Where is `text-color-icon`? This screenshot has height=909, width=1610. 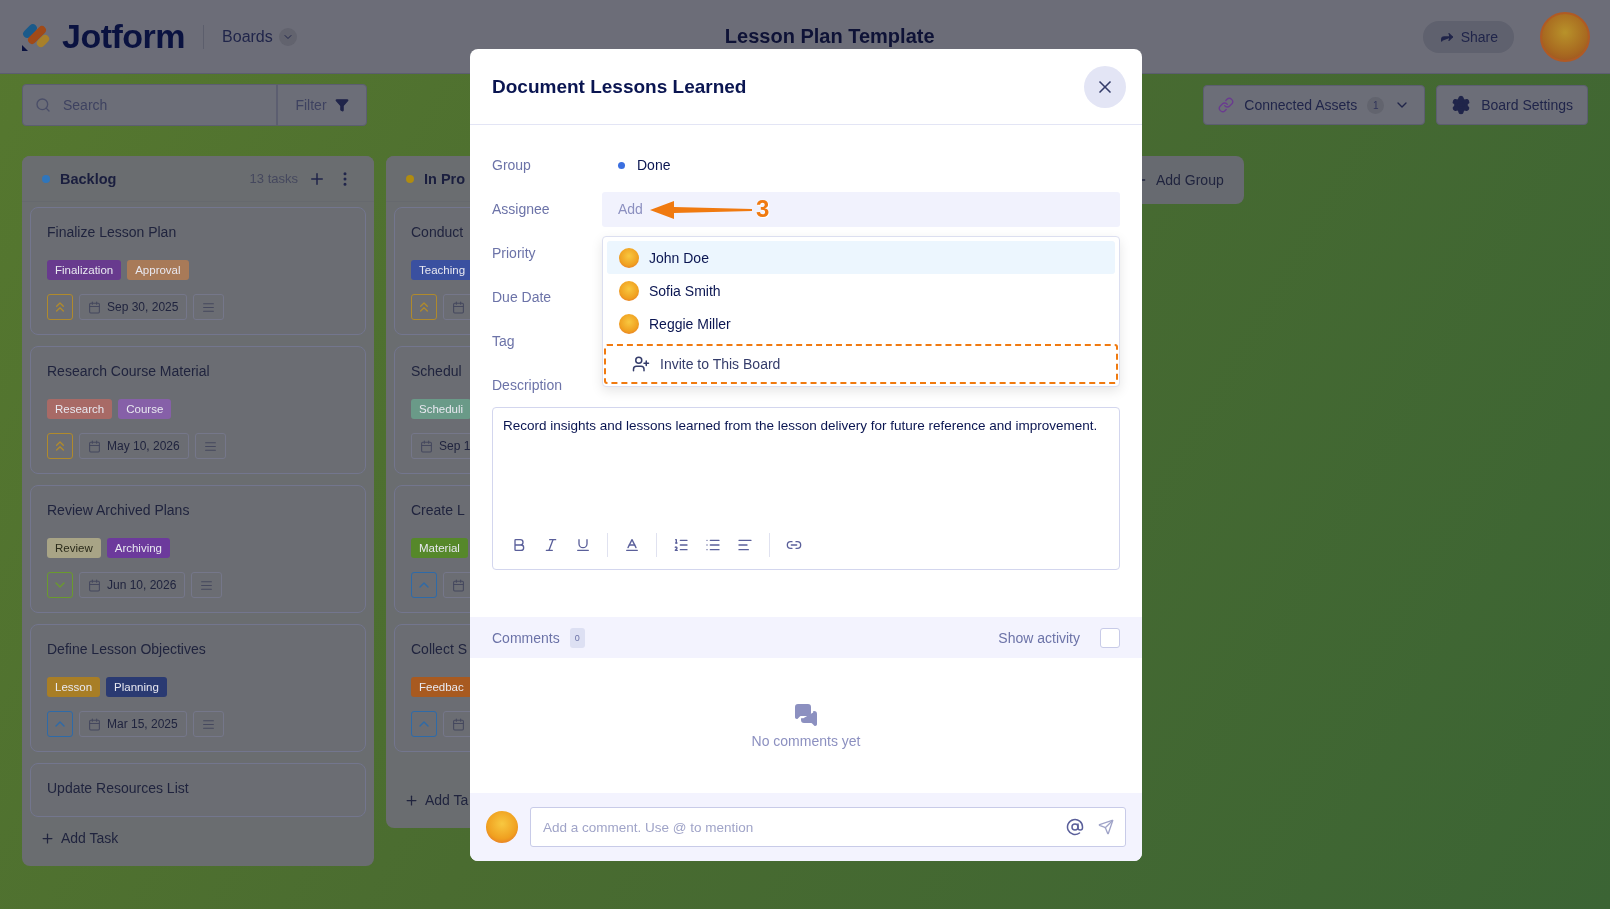 text-color-icon is located at coordinates (632, 545).